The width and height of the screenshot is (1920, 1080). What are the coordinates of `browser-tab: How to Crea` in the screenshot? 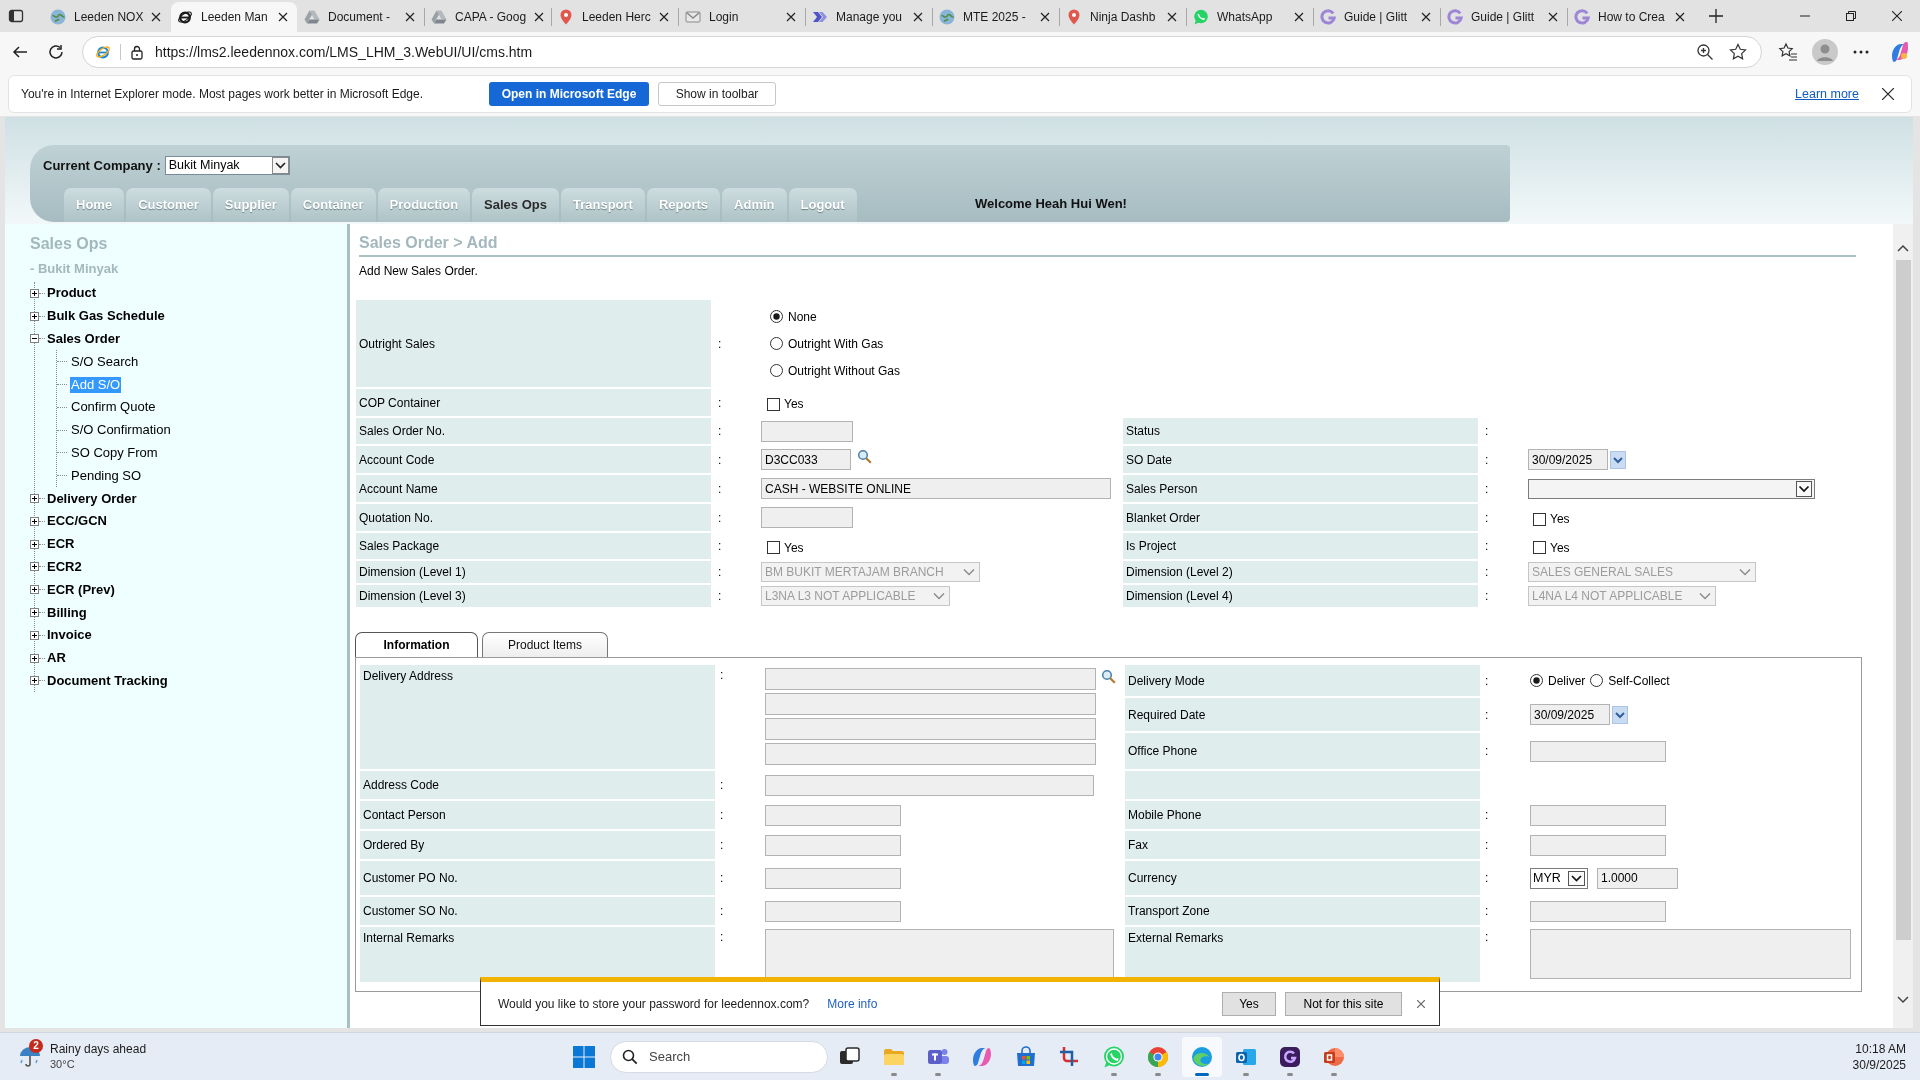 It's located at (1631, 17).